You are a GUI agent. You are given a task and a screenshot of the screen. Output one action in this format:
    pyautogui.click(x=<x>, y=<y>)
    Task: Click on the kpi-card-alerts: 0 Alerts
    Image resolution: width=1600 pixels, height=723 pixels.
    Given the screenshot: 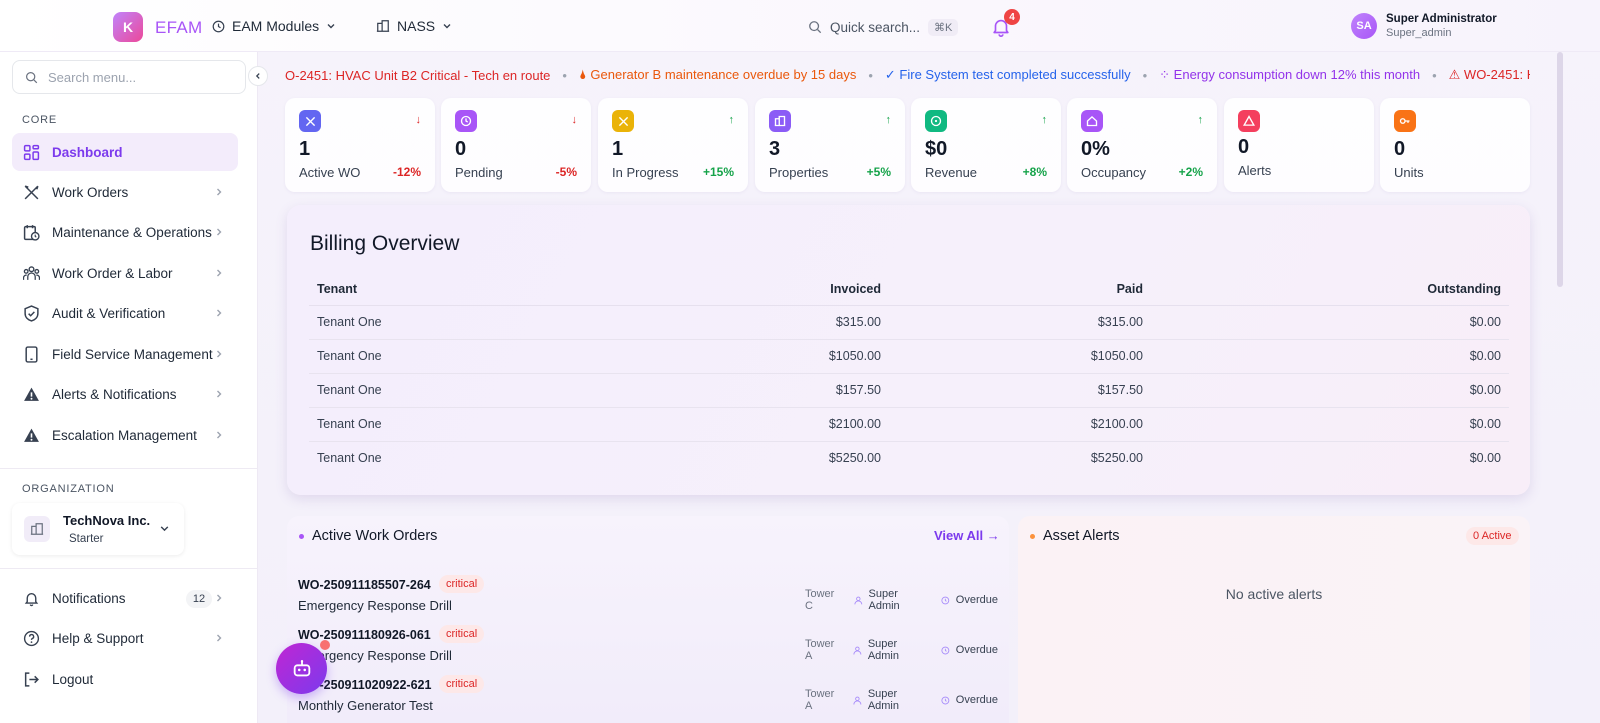 What is the action you would take?
    pyautogui.click(x=1299, y=145)
    